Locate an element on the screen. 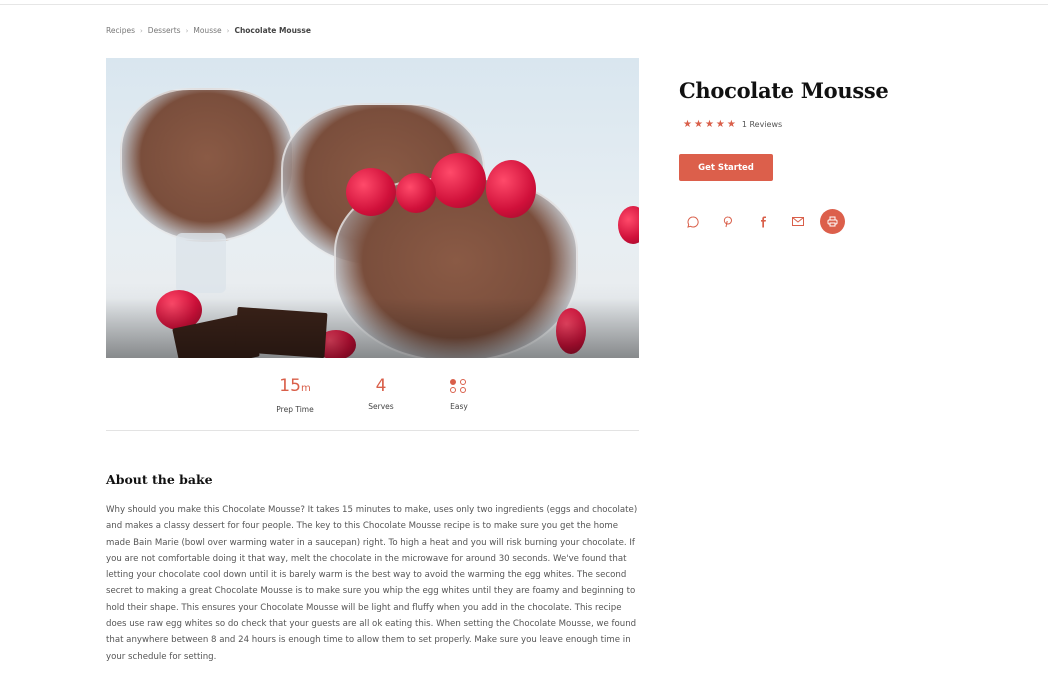 Image resolution: width=1048 pixels, height=699 pixels. photo-shade is located at coordinates (372, 328).